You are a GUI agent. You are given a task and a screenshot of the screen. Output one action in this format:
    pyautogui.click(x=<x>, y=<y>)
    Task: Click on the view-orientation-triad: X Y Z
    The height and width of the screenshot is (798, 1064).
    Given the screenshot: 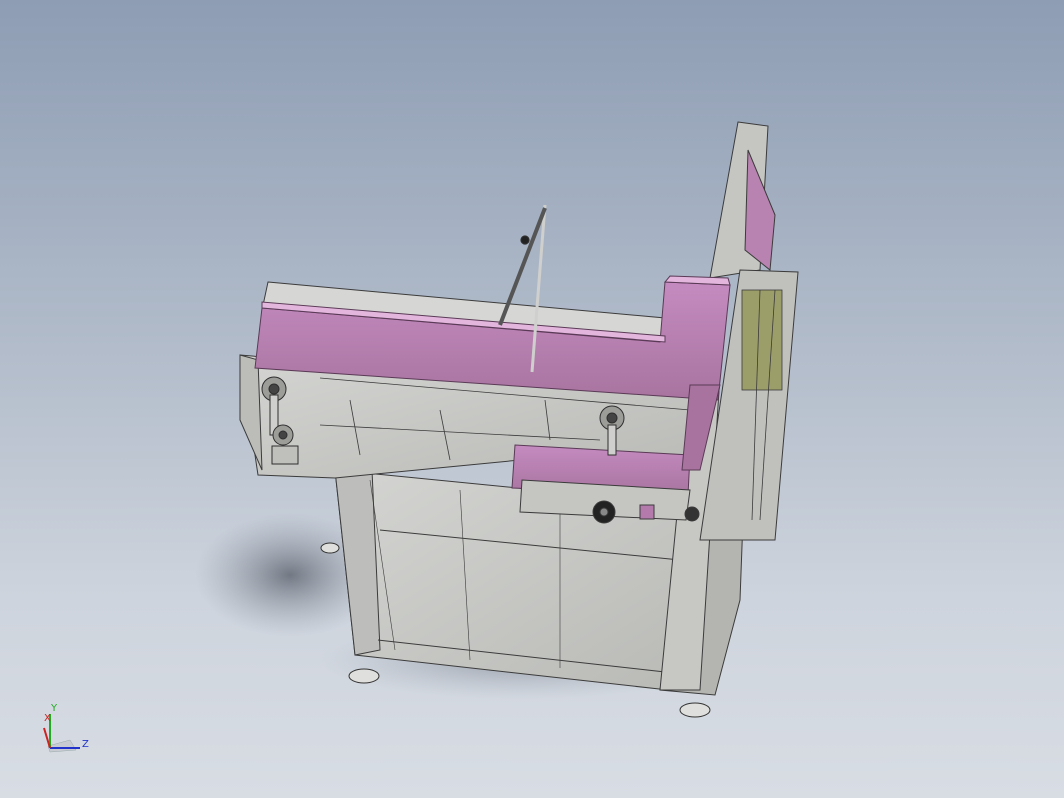 What is the action you would take?
    pyautogui.click(x=66, y=730)
    